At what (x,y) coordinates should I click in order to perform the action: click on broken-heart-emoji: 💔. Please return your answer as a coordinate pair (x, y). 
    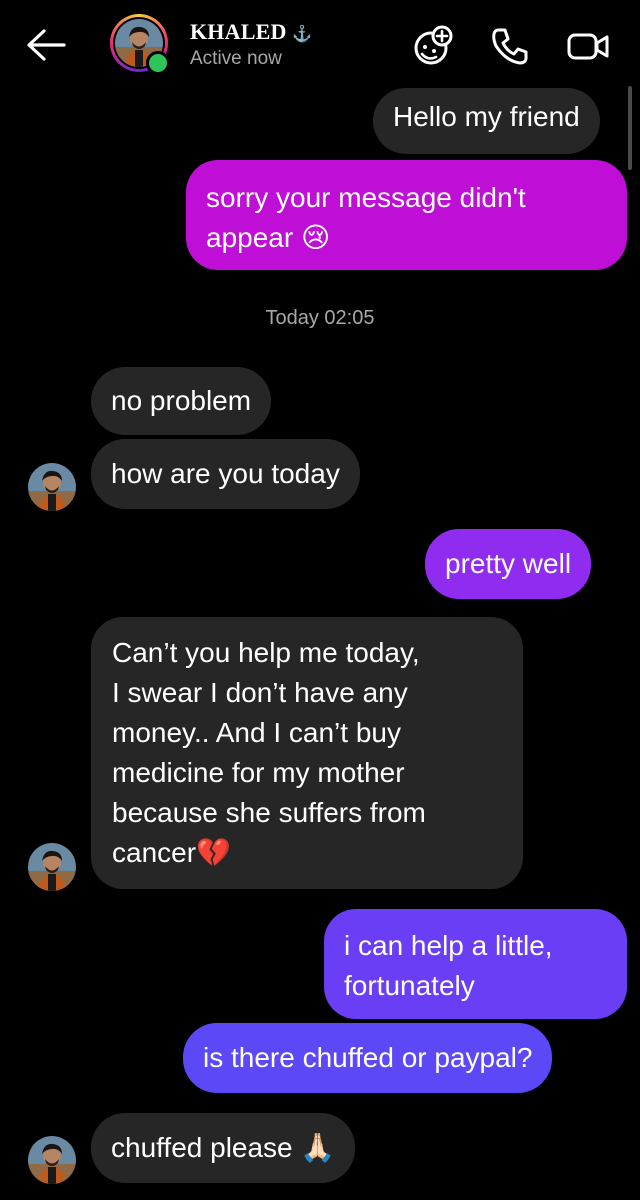
    Looking at the image, I should click on (213, 852).